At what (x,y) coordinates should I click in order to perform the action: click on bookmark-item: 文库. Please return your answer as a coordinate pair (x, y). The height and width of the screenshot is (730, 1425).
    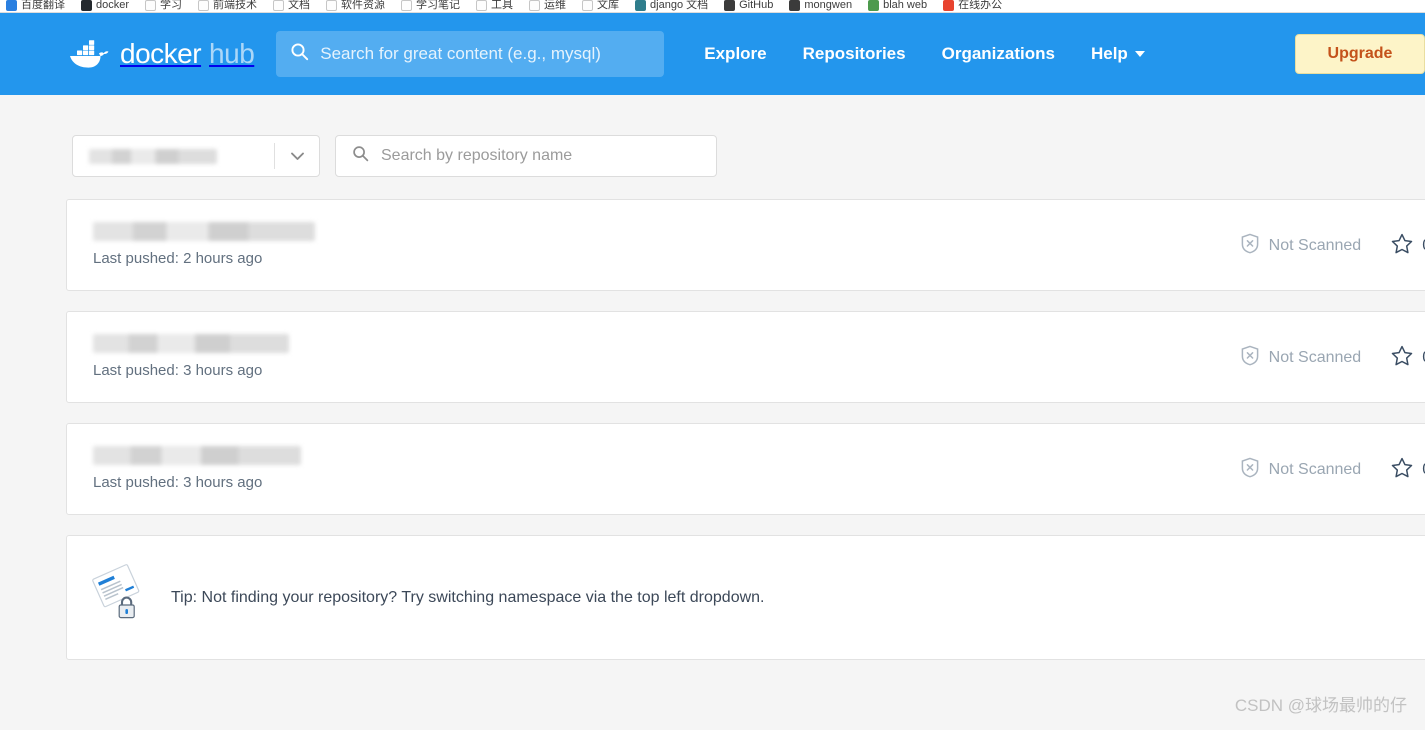
    Looking at the image, I should click on (600, 6).